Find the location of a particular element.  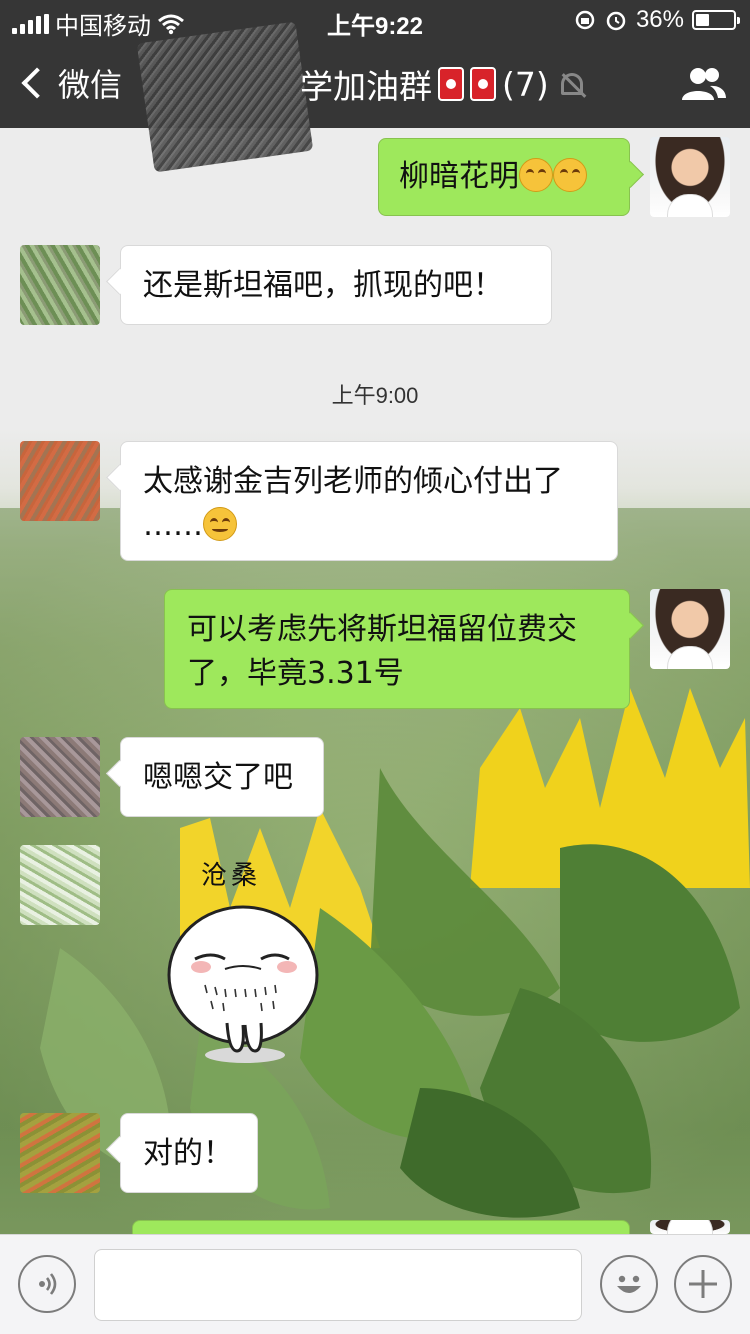

message-text: 柳暗花明 is located at coordinates (459, 176).